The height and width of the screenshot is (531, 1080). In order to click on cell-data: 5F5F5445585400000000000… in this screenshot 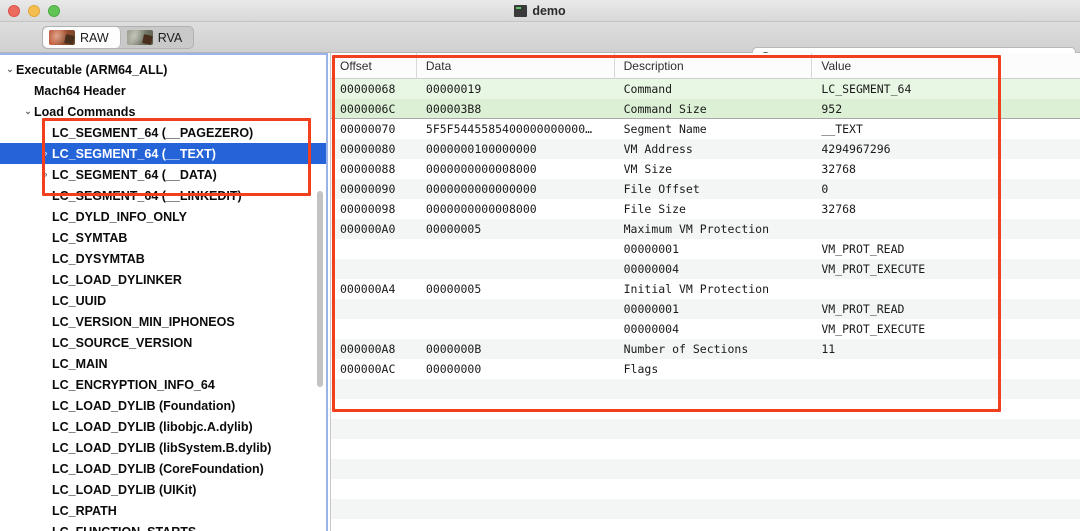, I will do `click(509, 129)`.